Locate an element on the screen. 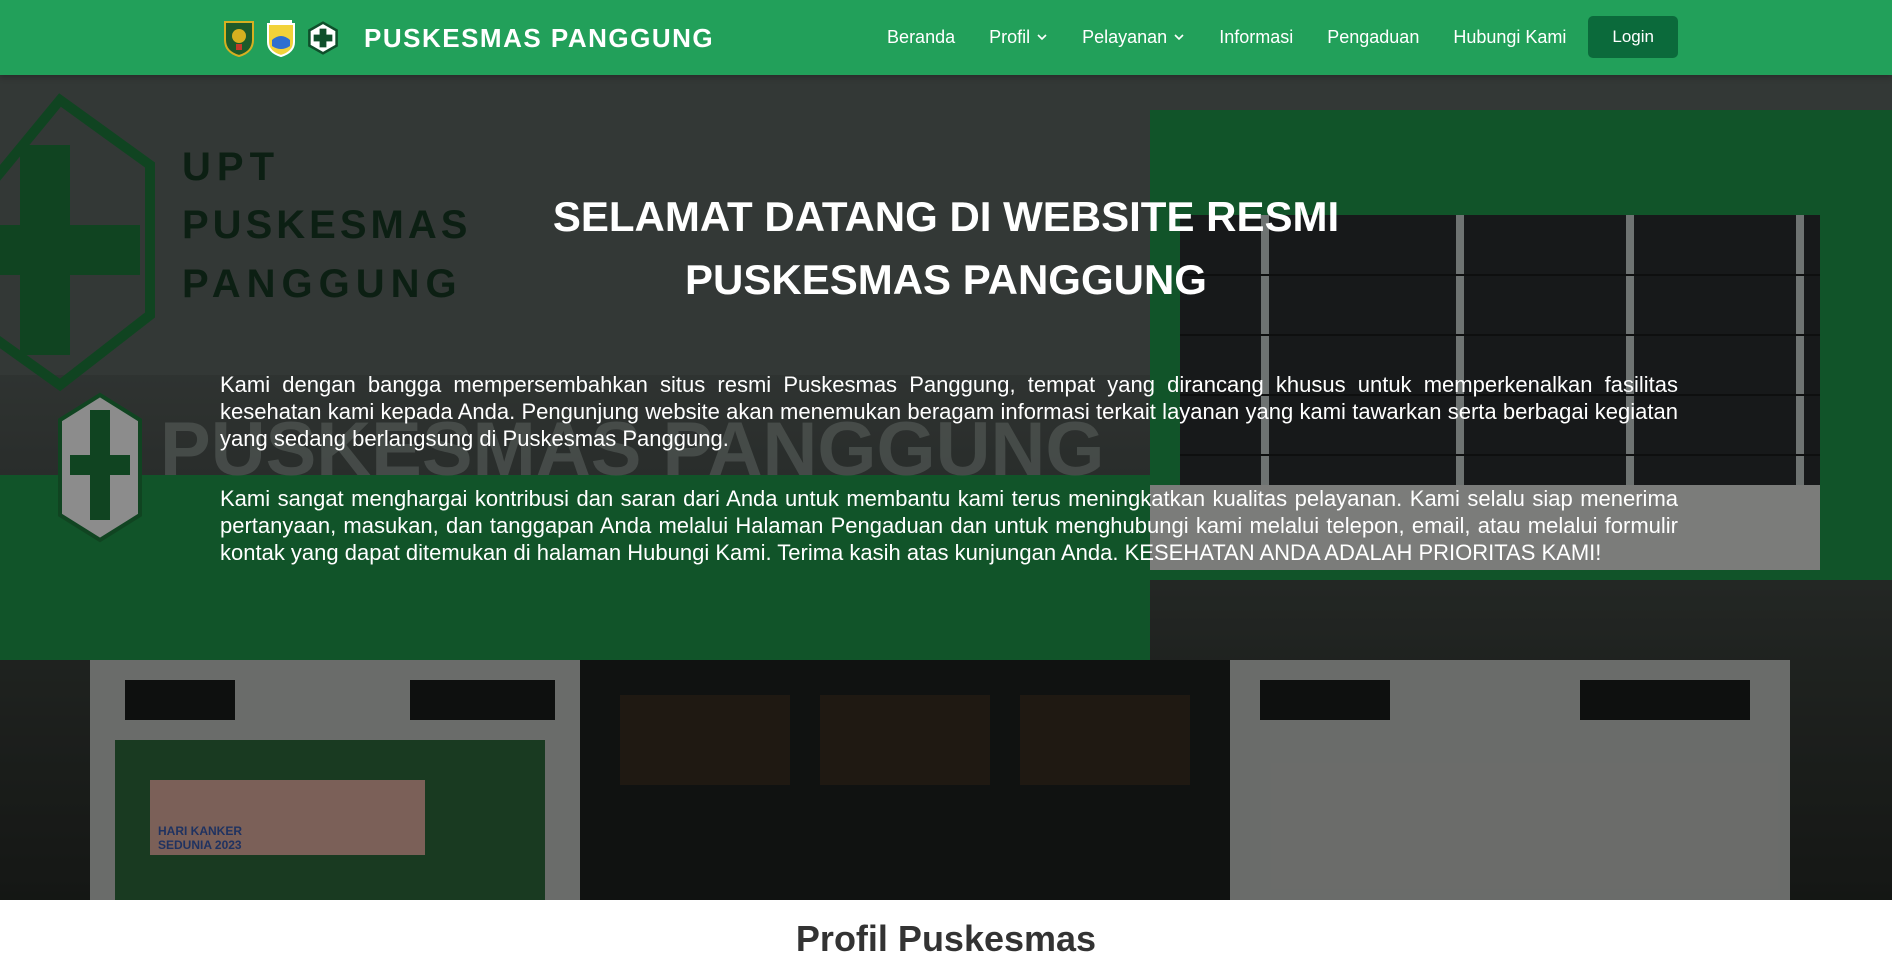 This screenshot has width=1892, height=963. nav-label: Informasi is located at coordinates (1256, 36).